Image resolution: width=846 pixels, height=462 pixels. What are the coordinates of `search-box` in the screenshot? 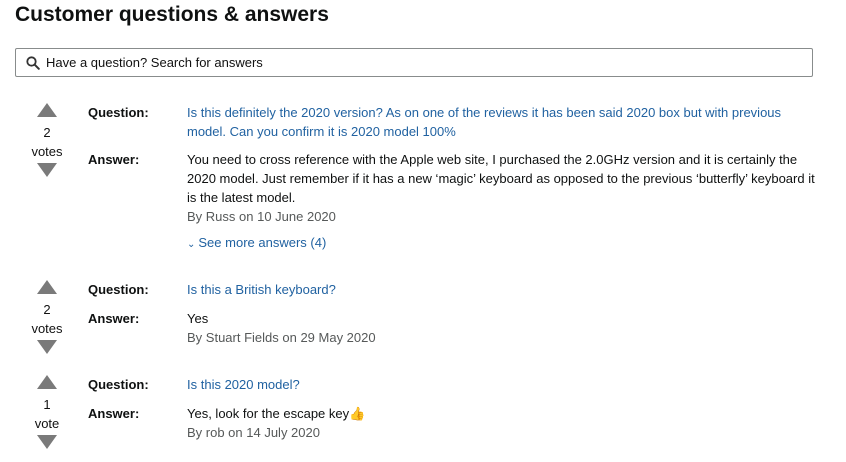 It's located at (414, 62).